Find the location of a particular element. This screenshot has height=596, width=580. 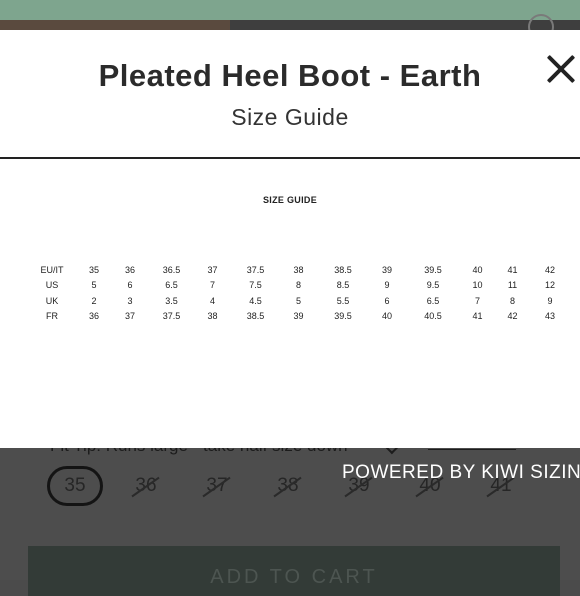

row-label: UK is located at coordinates (52, 300).